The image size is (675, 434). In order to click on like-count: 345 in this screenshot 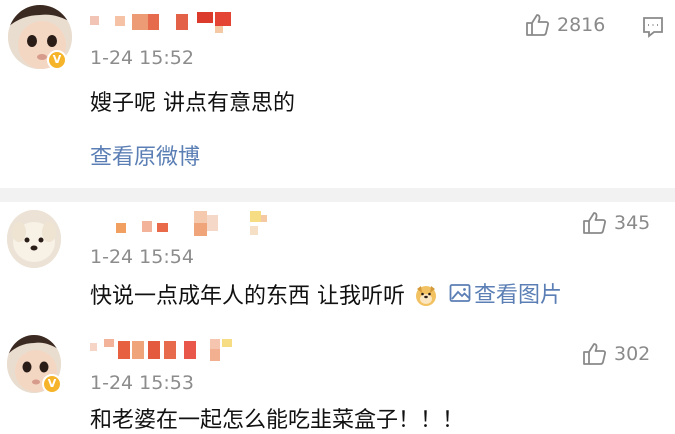, I will do `click(632, 223)`.